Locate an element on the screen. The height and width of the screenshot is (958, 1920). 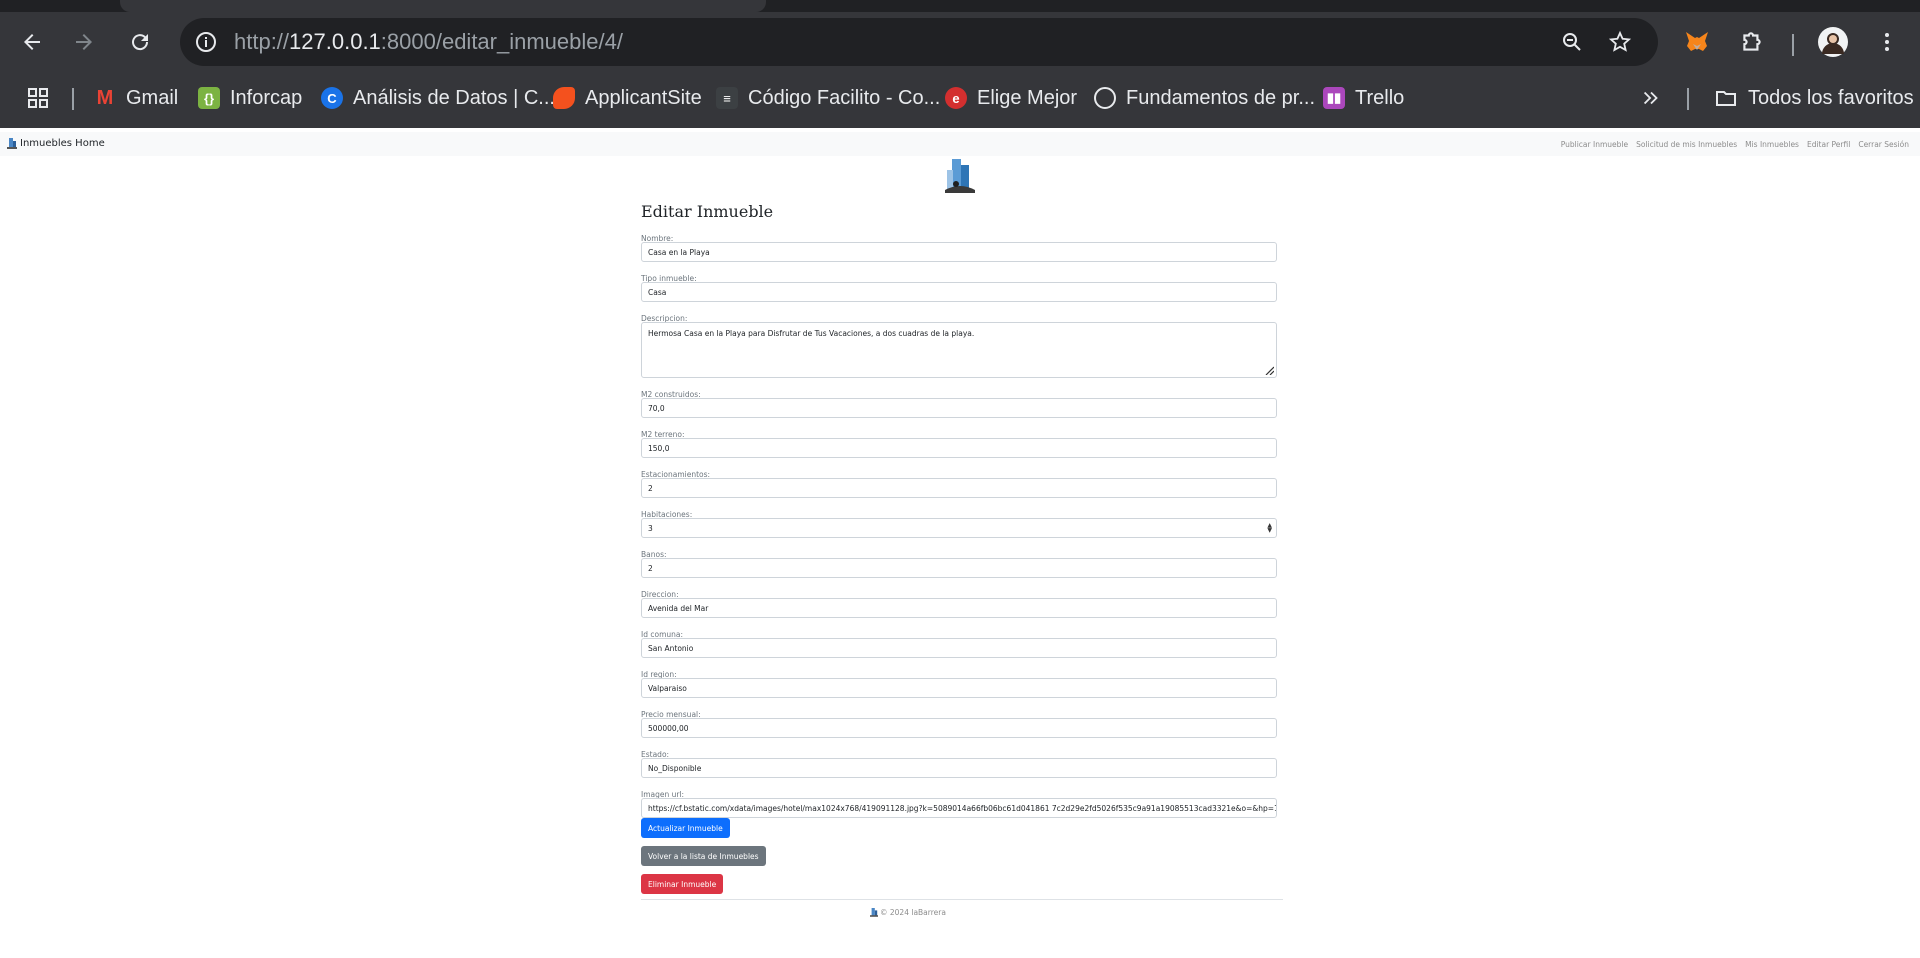
tipo-inmueble-input: Casa is located at coordinates (959, 292).